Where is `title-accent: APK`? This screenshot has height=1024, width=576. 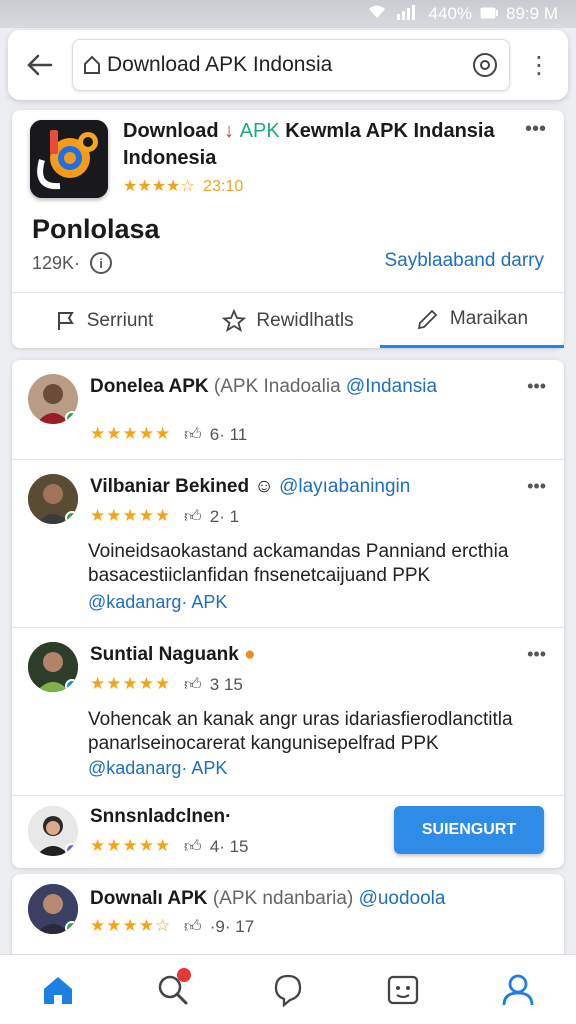 title-accent: APK is located at coordinates (259, 131).